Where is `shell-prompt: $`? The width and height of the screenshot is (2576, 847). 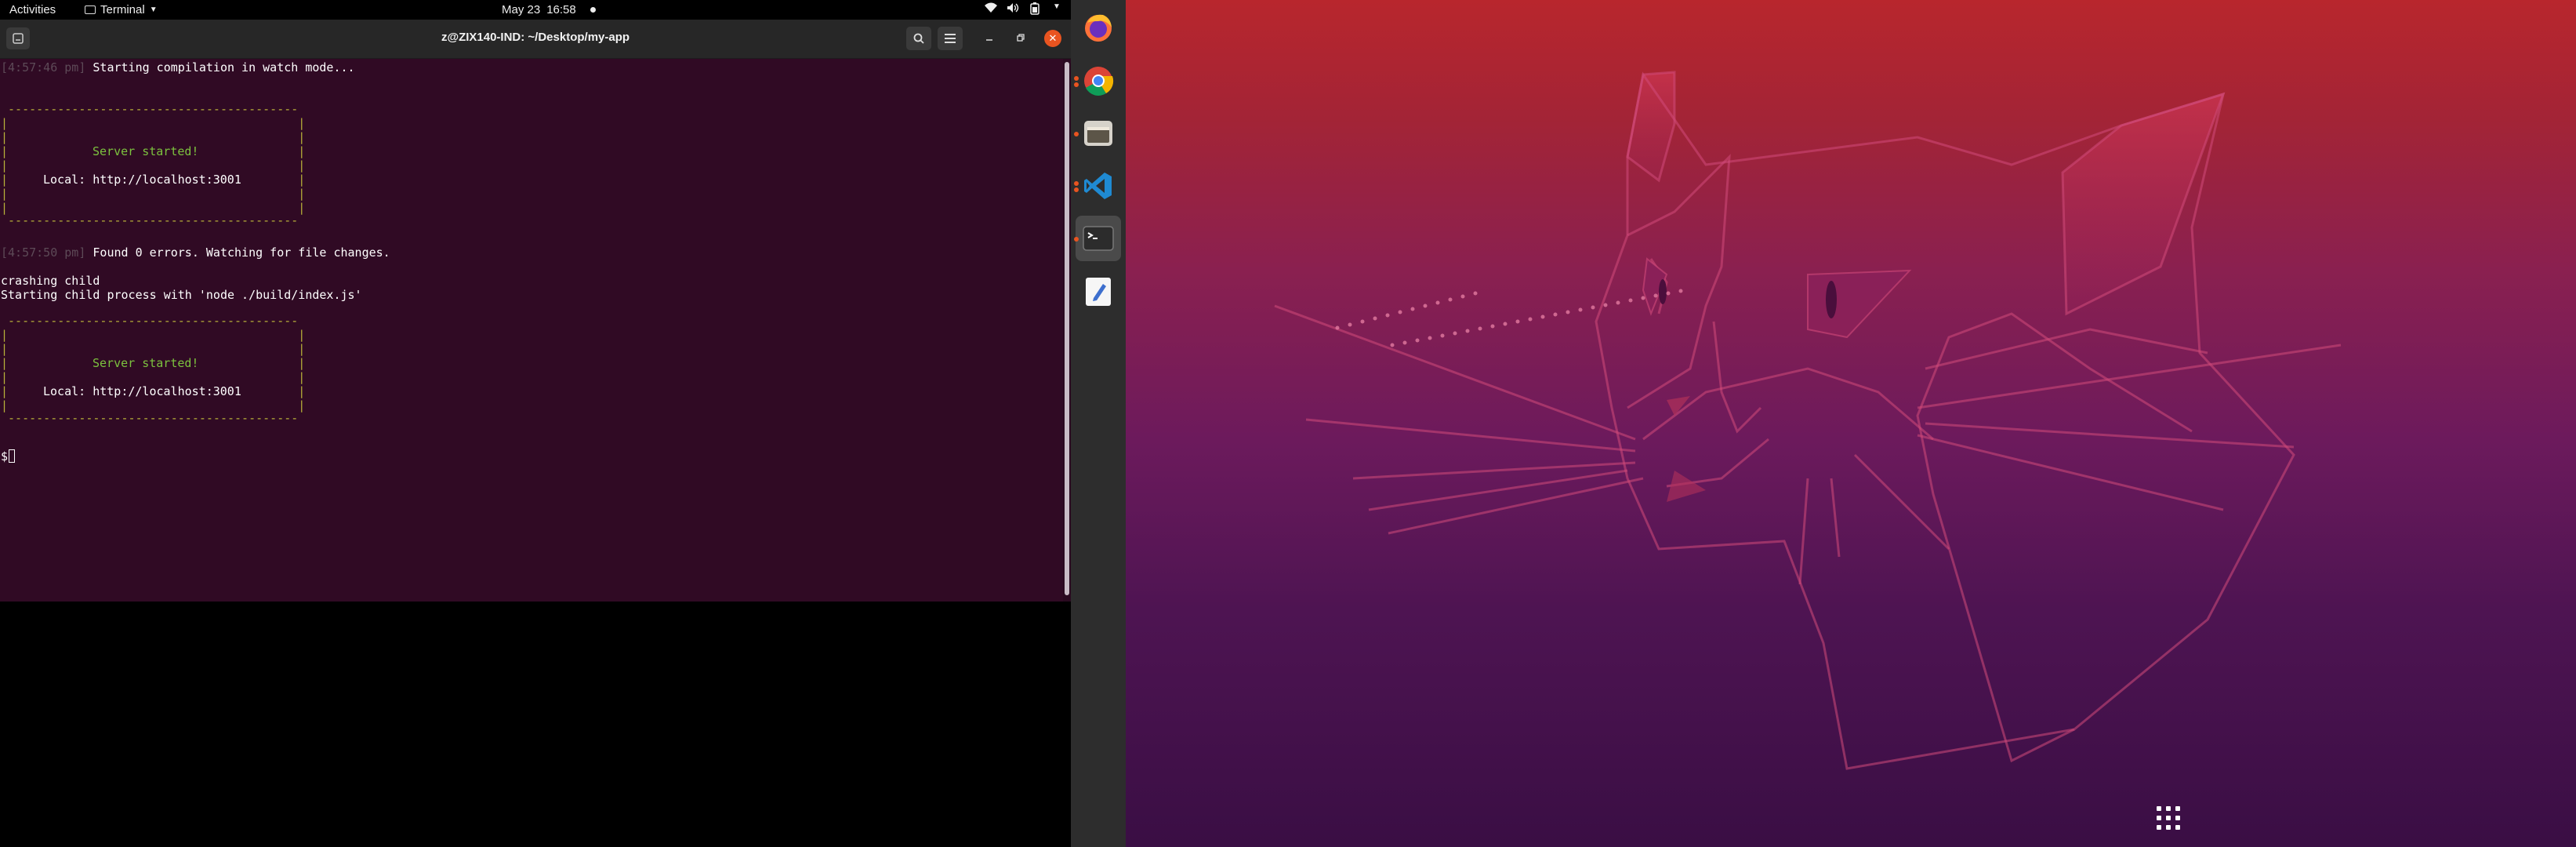
shell-prompt: $ is located at coordinates (9, 456).